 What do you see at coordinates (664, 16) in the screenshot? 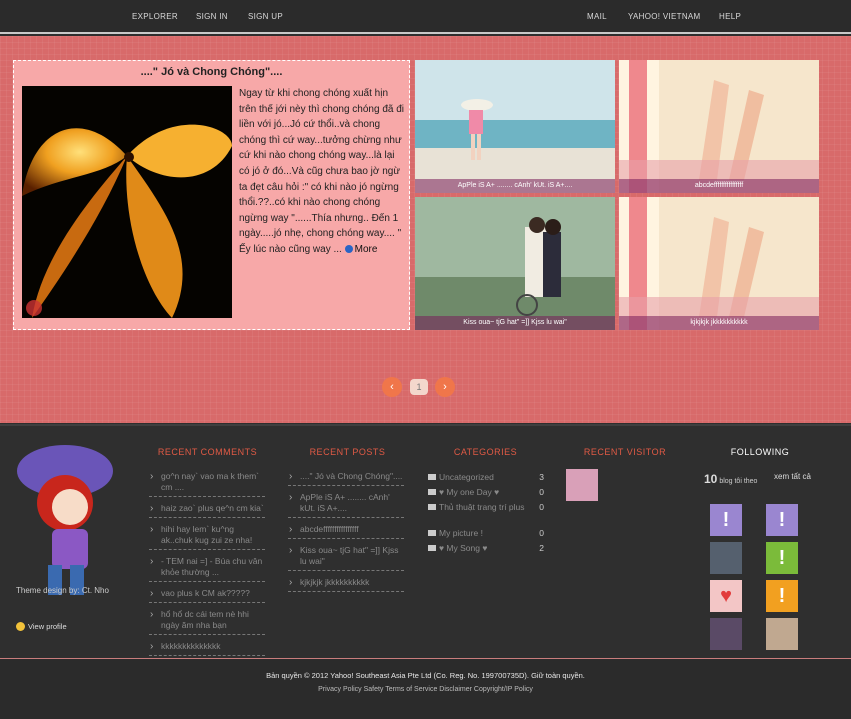
I see `nav-yahoo-vietnam: YAHOO! VIETNAM` at bounding box center [664, 16].